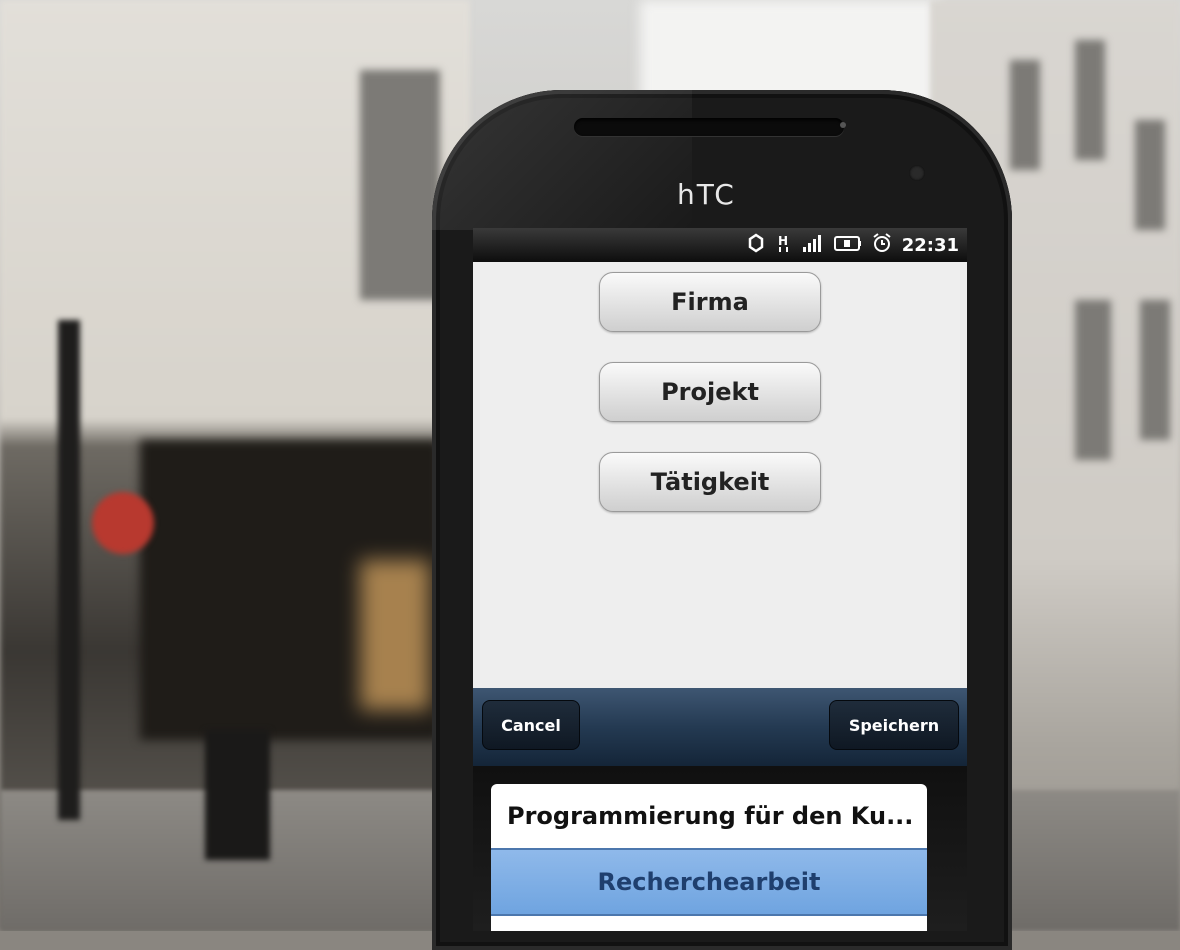 The width and height of the screenshot is (1180, 950). What do you see at coordinates (882, 245) in the screenshot?
I see `alarm-icon` at bounding box center [882, 245].